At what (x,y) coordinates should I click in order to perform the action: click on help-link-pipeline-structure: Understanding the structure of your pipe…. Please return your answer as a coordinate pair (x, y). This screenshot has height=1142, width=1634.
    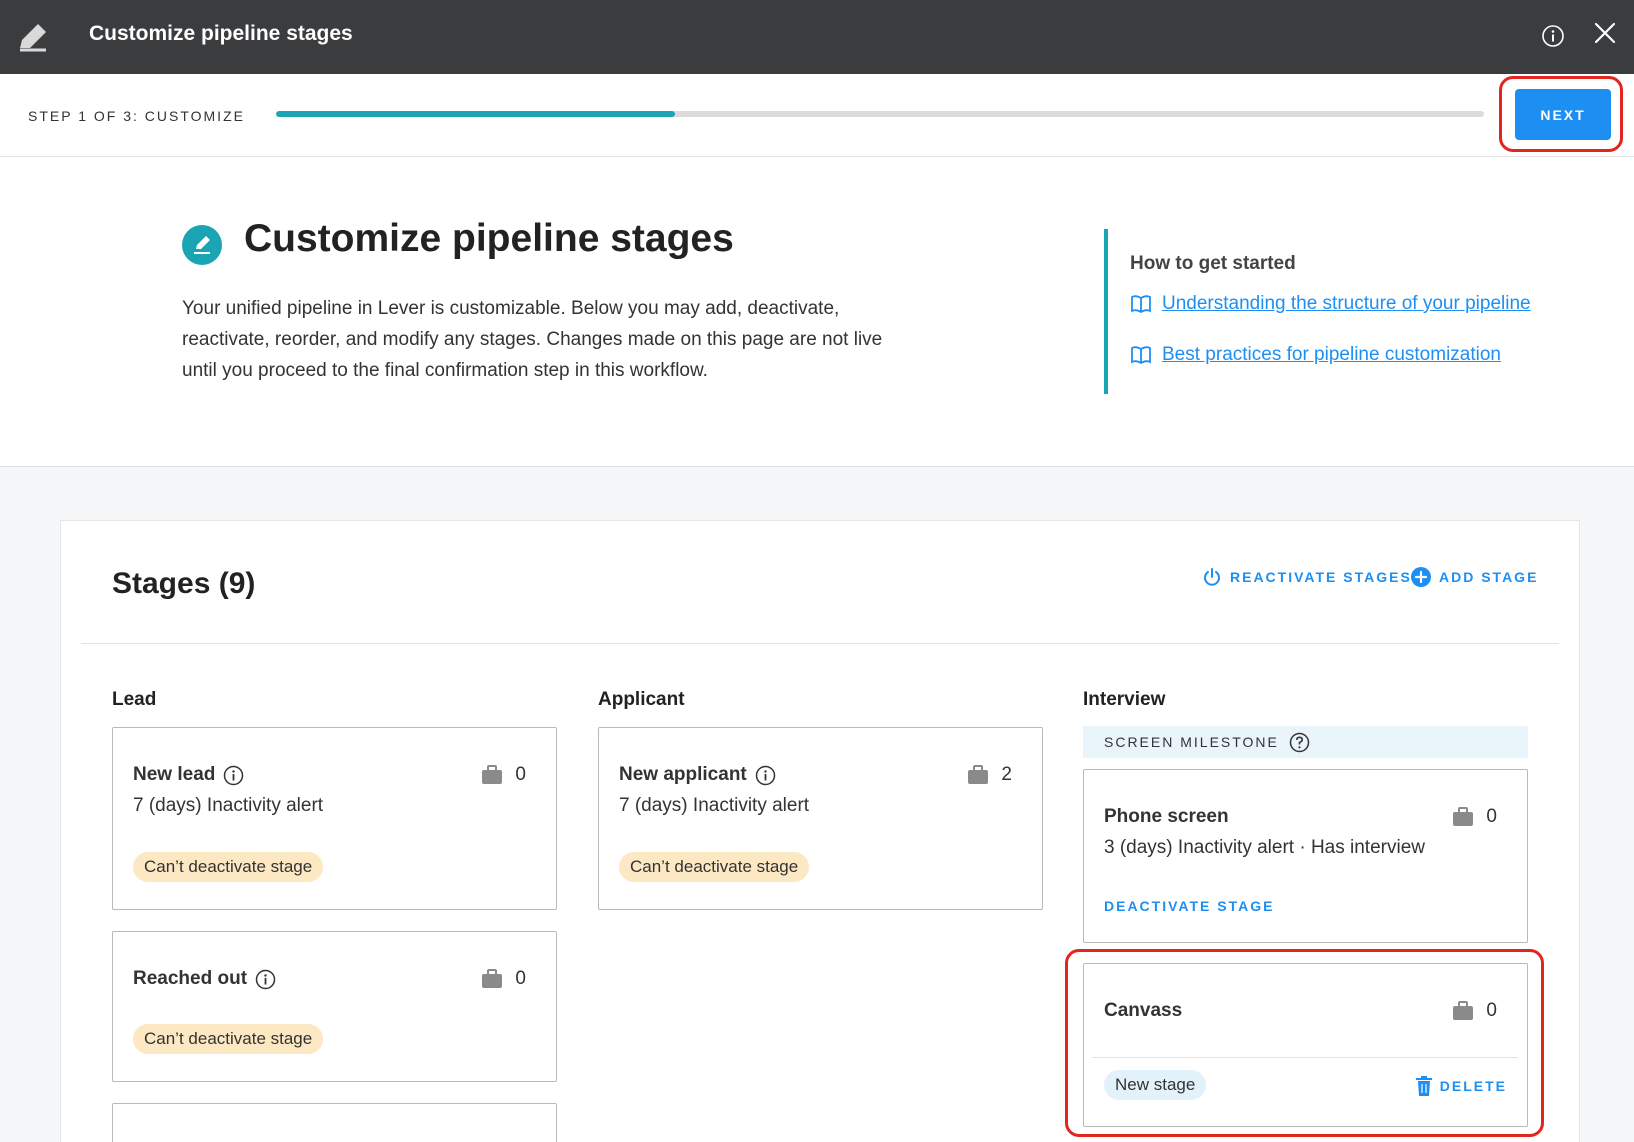
    Looking at the image, I should click on (1330, 304).